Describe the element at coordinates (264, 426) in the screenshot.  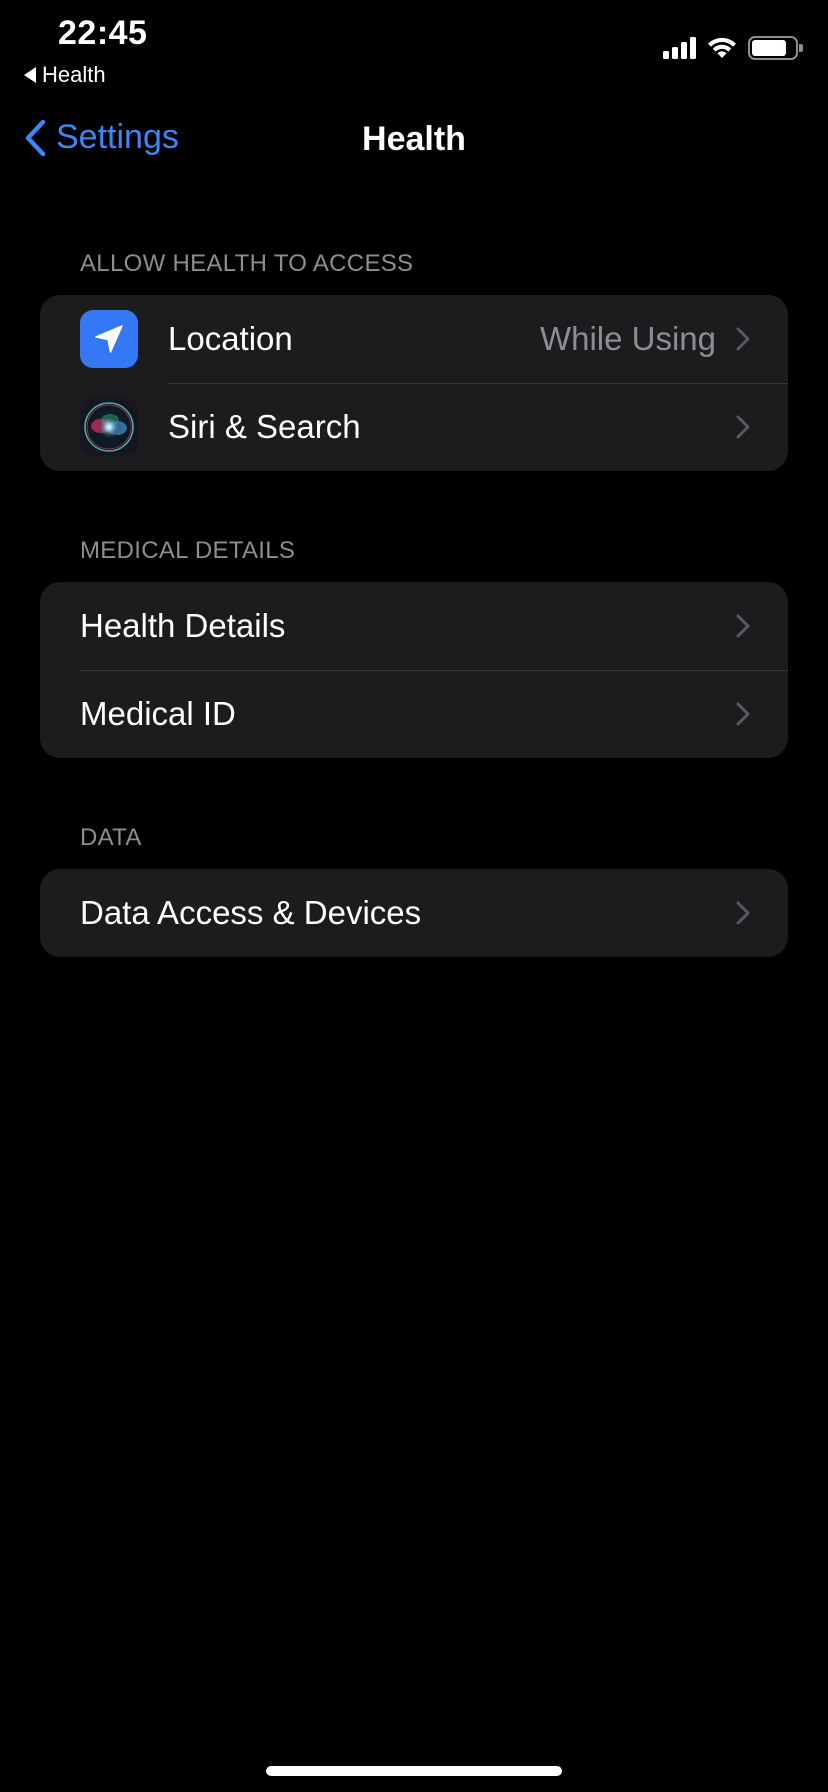
I see `row-label: Siri & Search` at that location.